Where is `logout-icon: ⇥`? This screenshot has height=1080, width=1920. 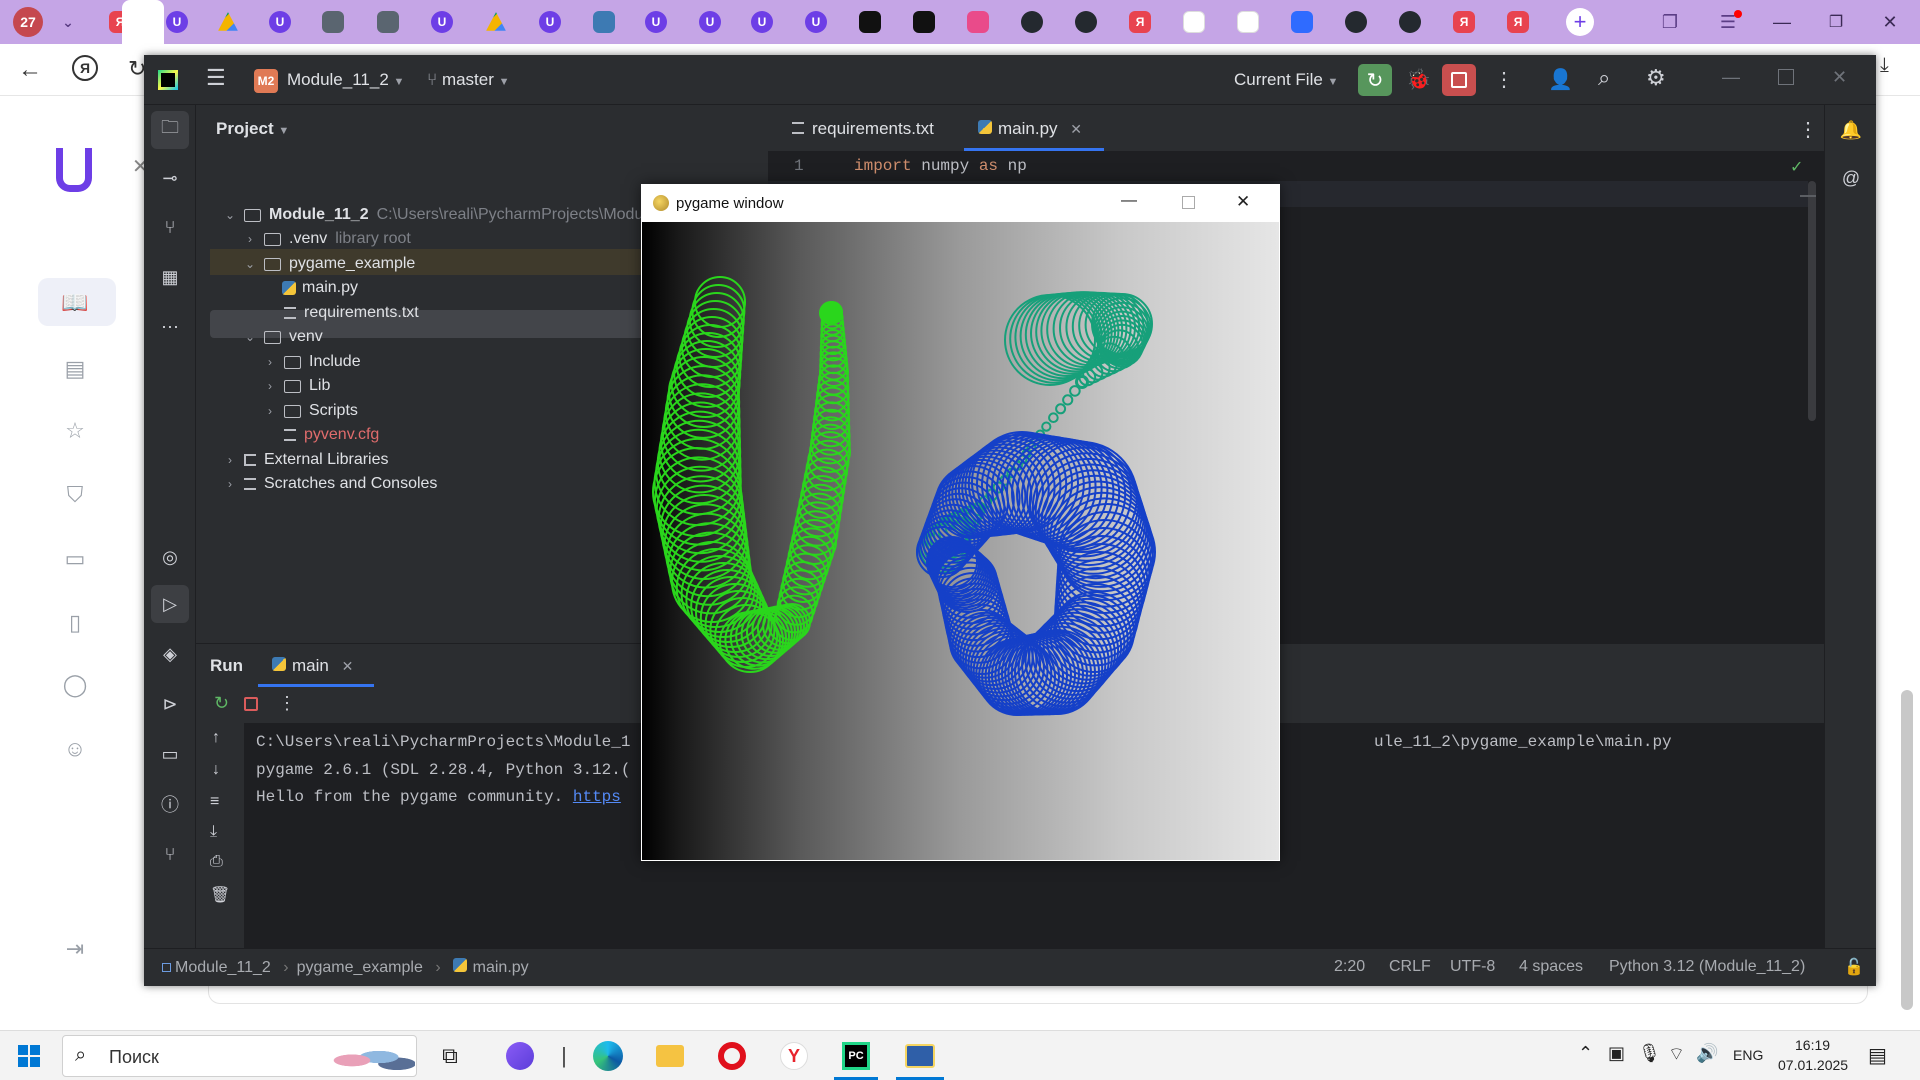 logout-icon: ⇥ is located at coordinates (75, 949).